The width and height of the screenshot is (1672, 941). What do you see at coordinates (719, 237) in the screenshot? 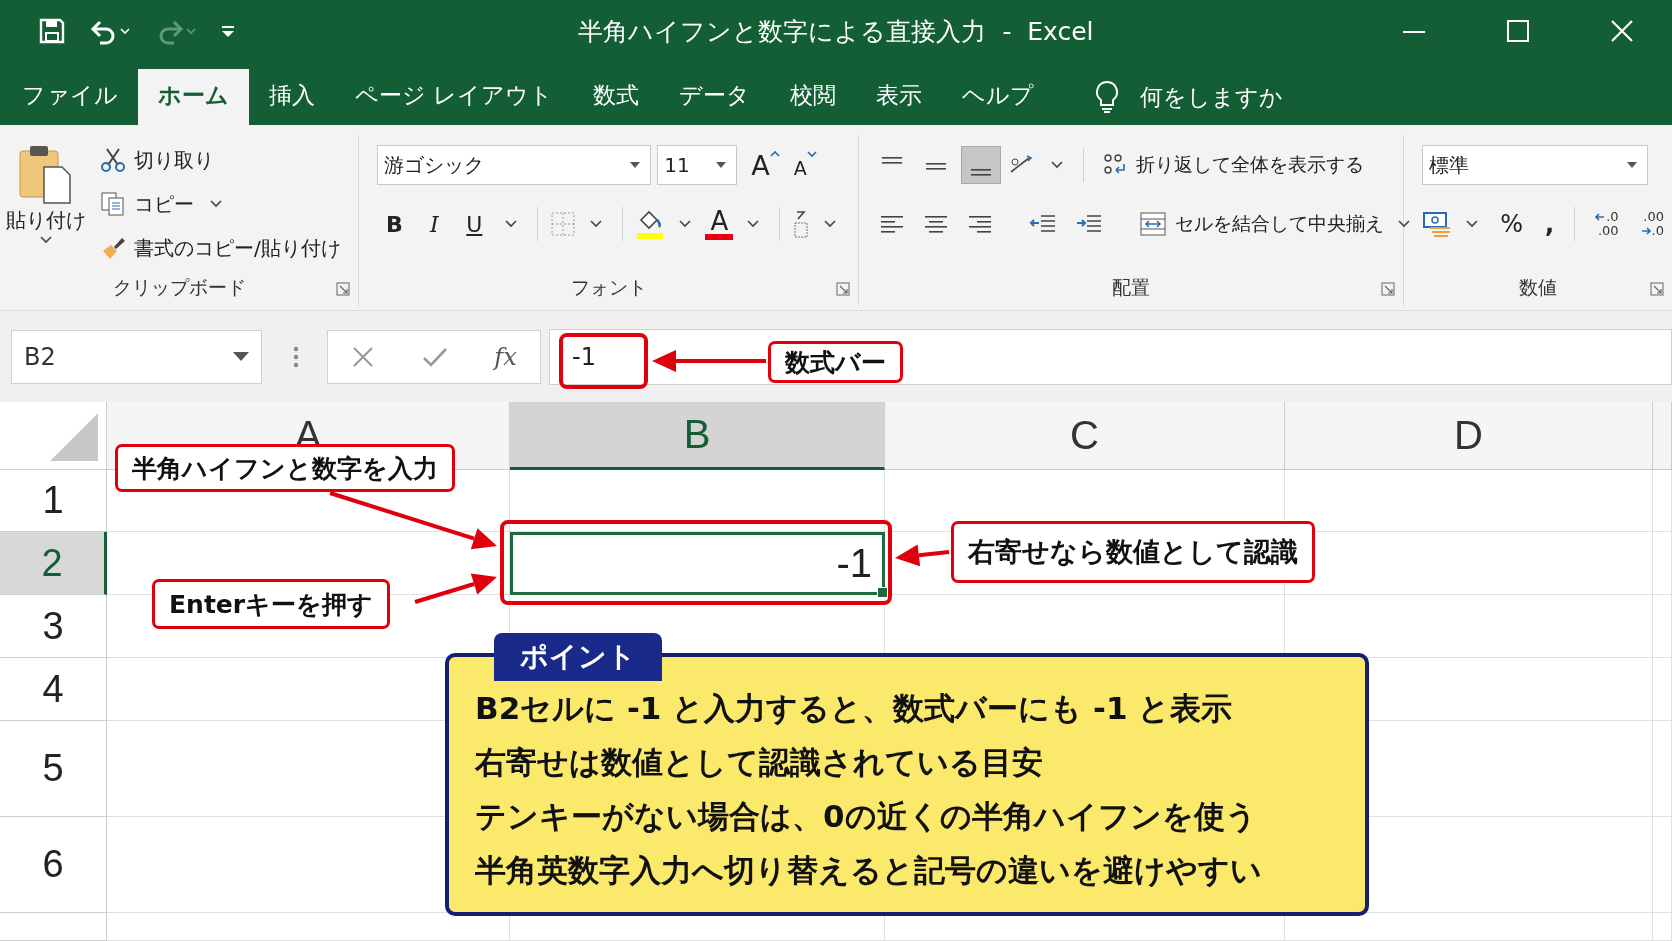
I see `color-bar` at bounding box center [719, 237].